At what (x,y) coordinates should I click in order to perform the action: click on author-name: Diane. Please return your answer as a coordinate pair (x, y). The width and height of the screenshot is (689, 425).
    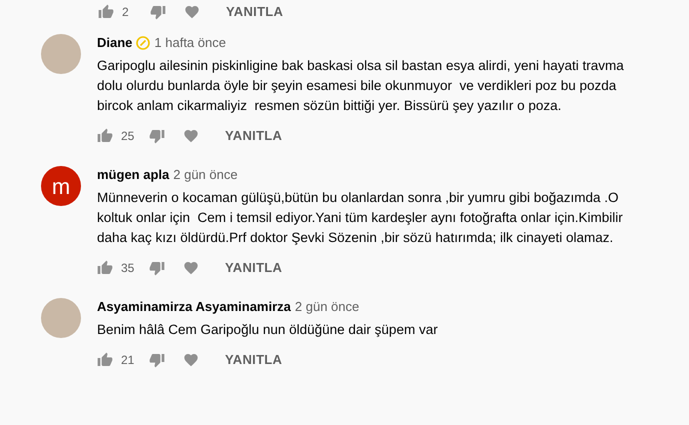
    Looking at the image, I should click on (114, 43).